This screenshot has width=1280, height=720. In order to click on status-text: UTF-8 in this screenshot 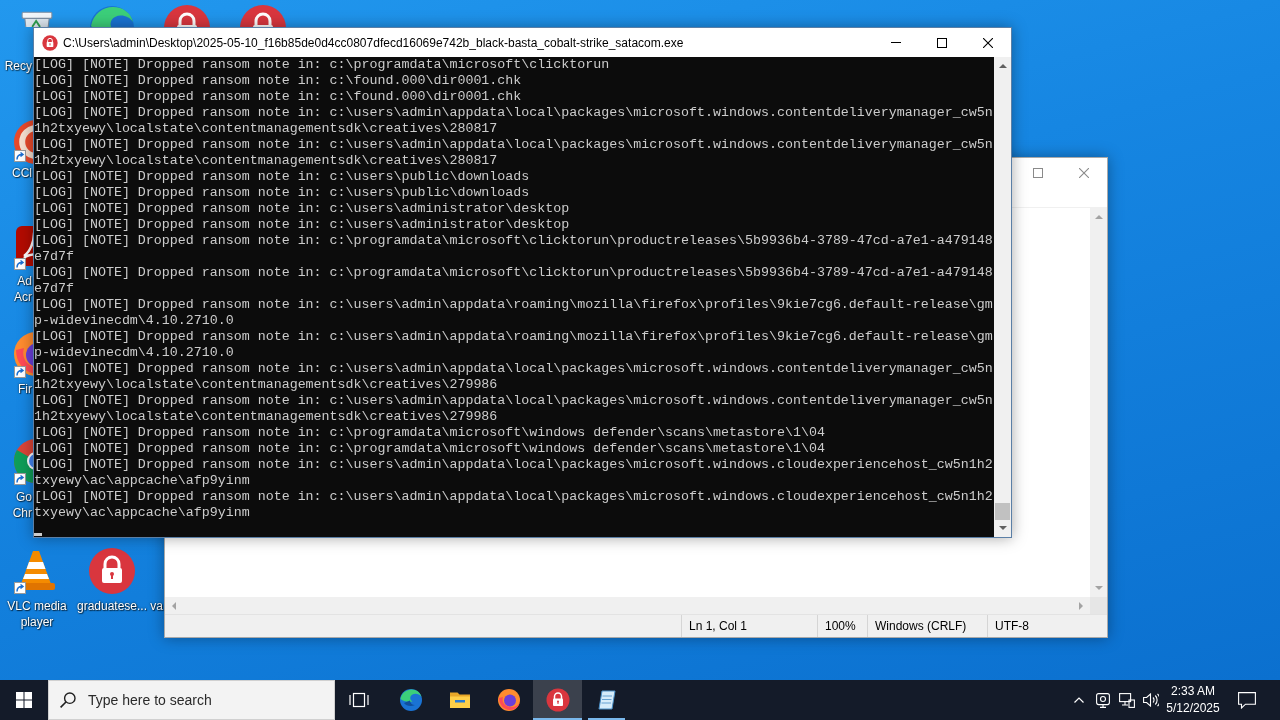, I will do `click(1047, 626)`.